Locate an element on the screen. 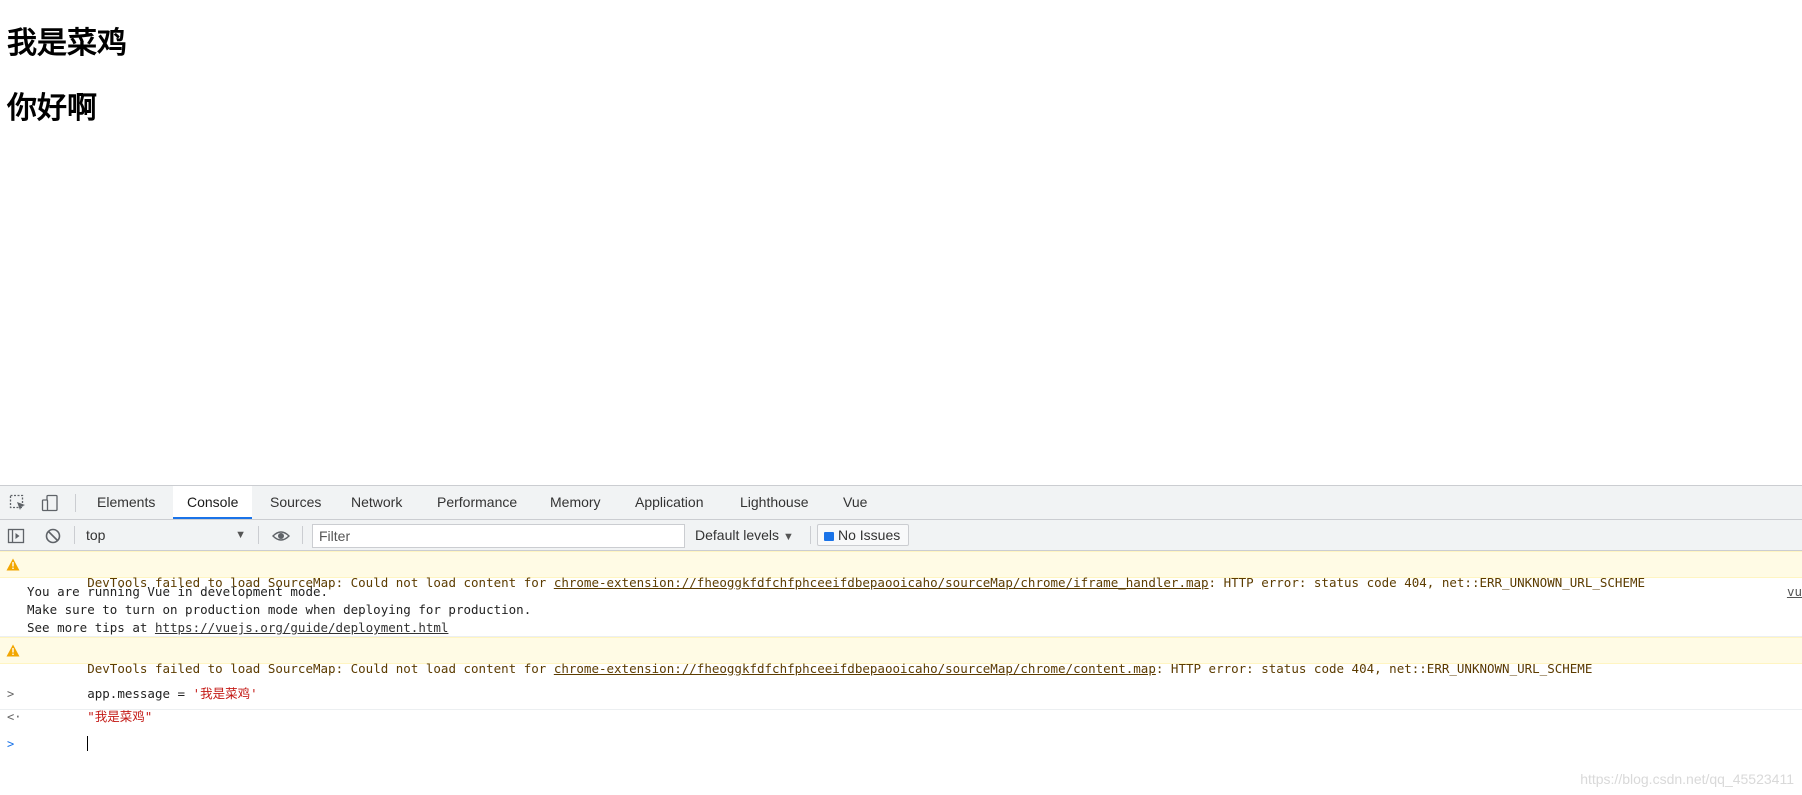 The width and height of the screenshot is (1802, 795). clear-console-icon is located at coordinates (53, 536).